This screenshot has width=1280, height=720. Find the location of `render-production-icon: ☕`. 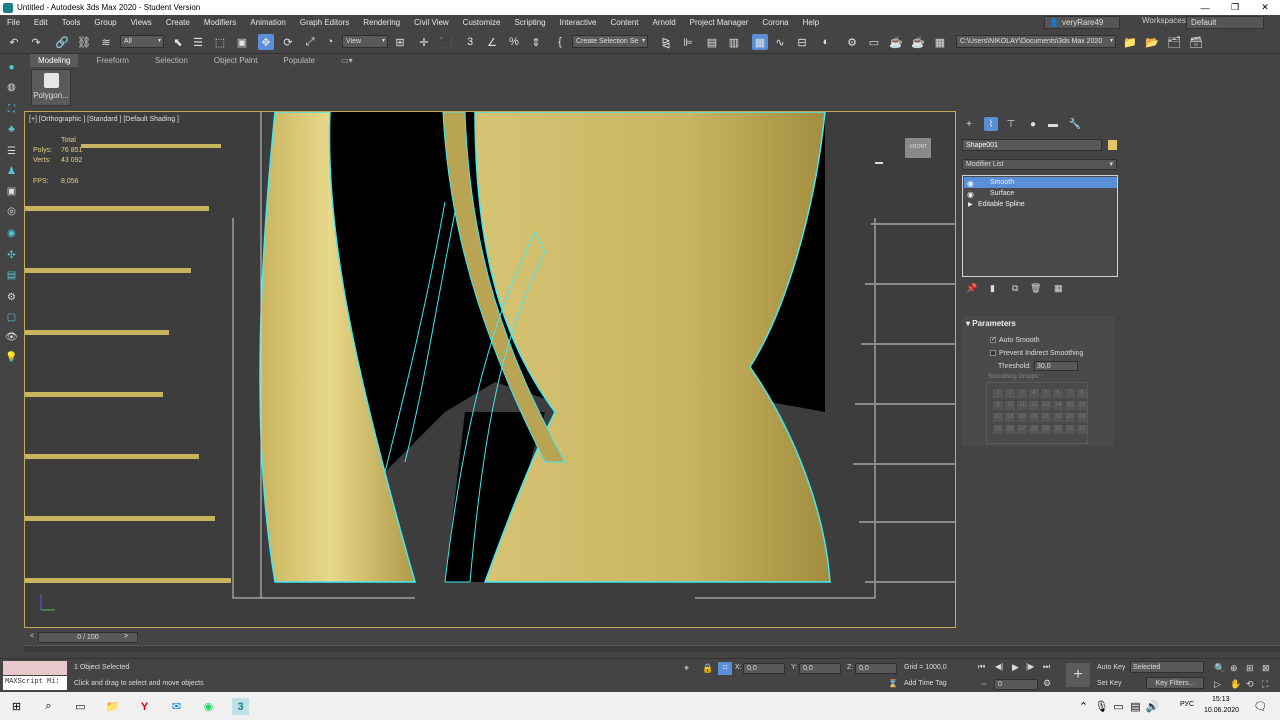

render-production-icon: ☕ is located at coordinates (896, 42).